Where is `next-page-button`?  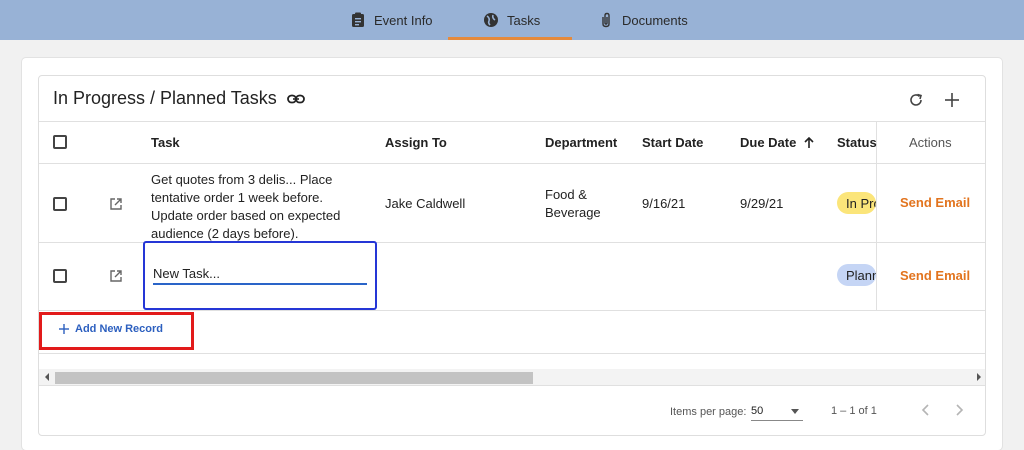
next-page-button is located at coordinates (960, 410).